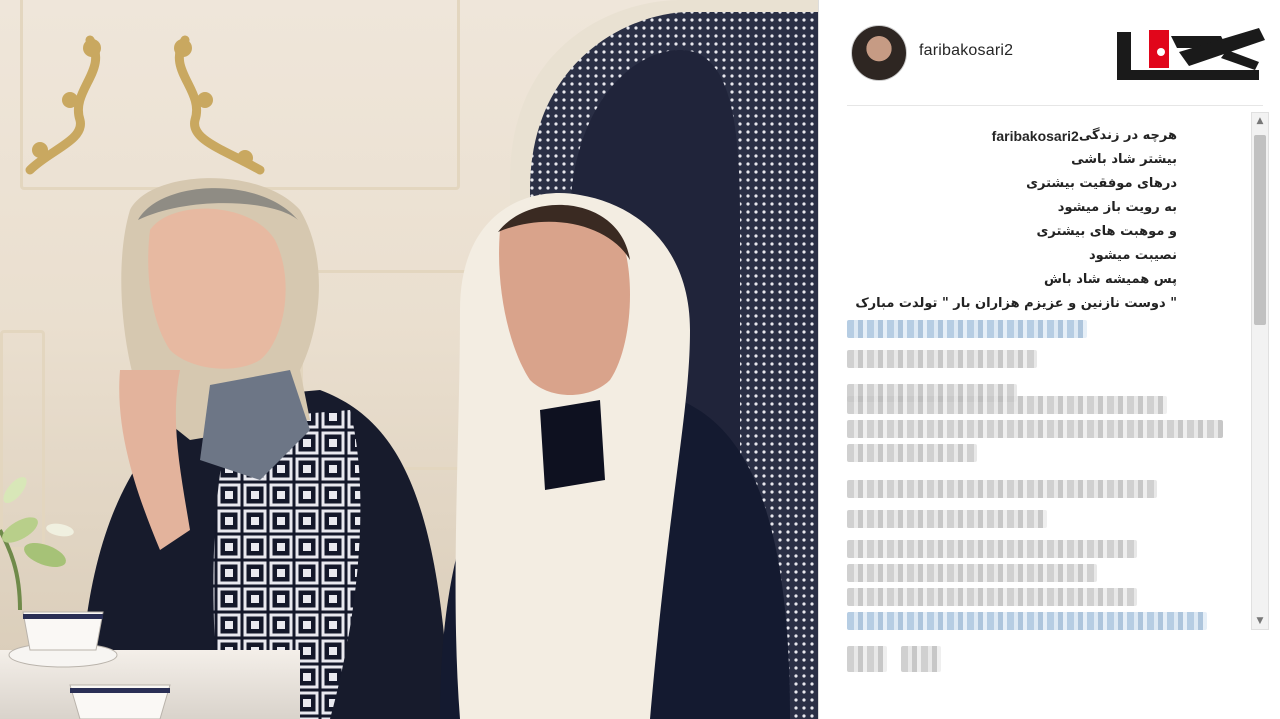  Describe the element at coordinates (1260, 371) in the screenshot. I see `scrollbar: ▲ ▼` at that location.